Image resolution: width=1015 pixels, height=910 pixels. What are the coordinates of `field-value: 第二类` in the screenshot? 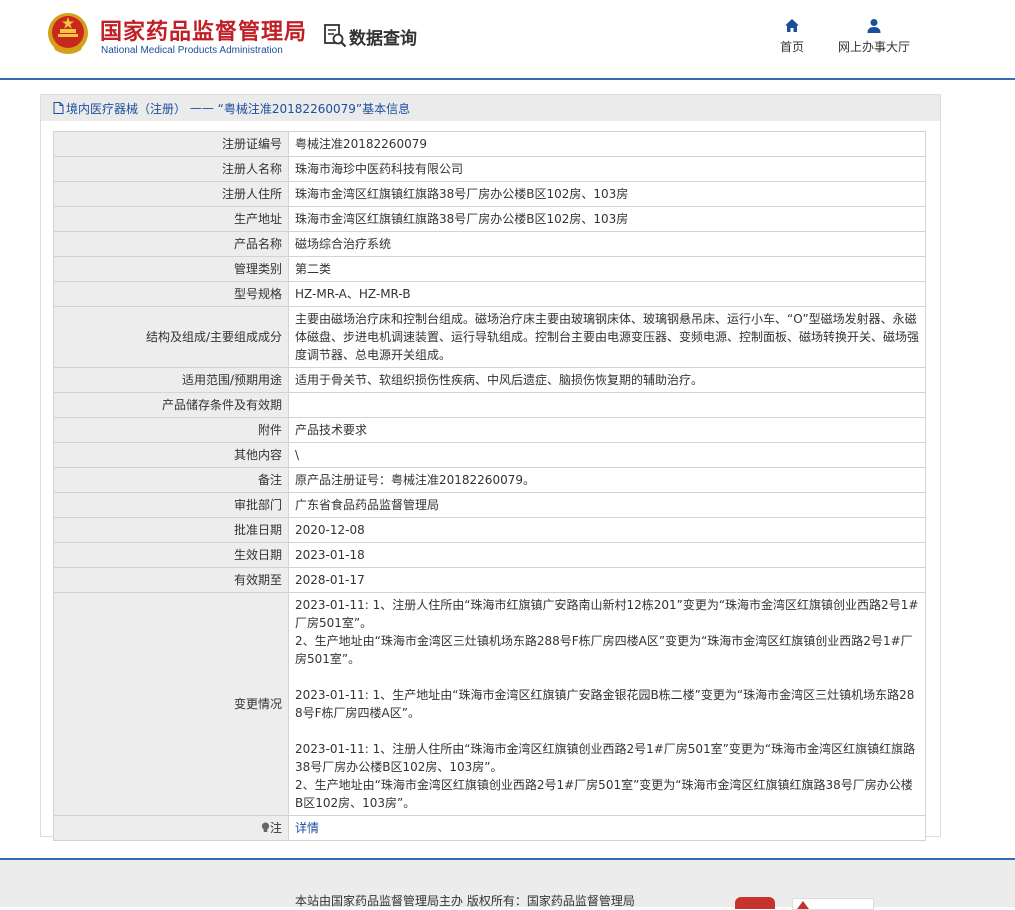 It's located at (607, 269).